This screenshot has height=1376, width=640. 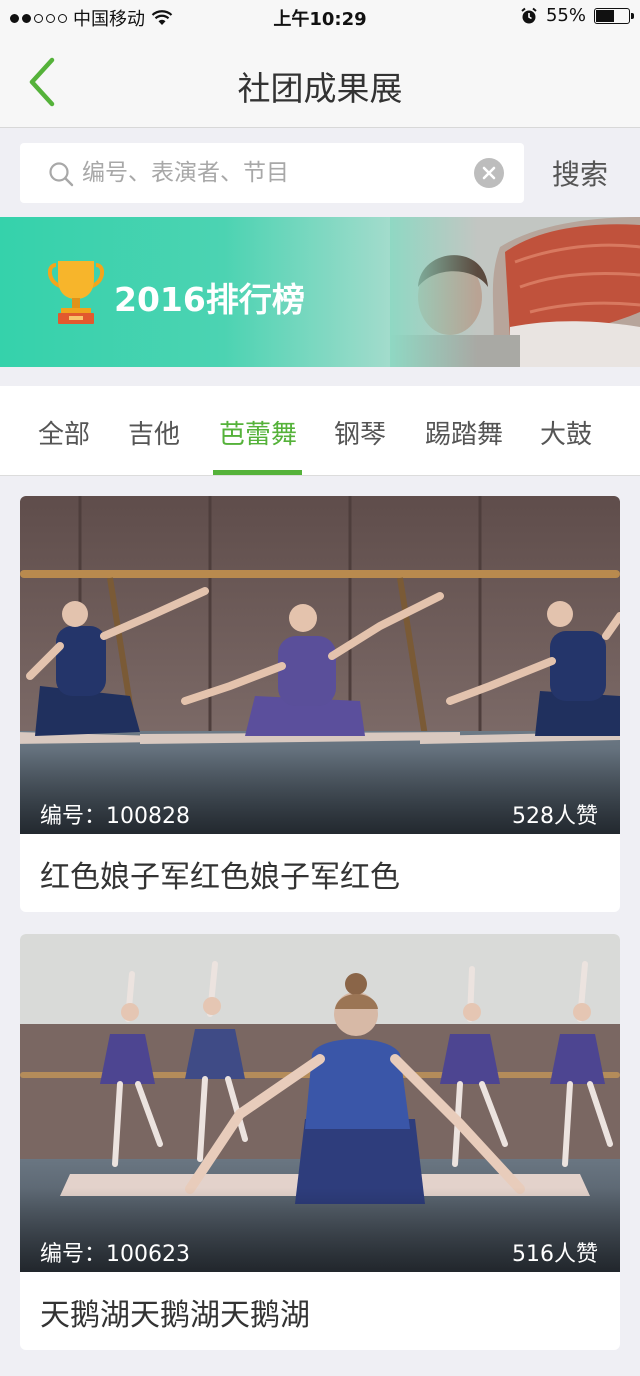 What do you see at coordinates (555, 1254) in the screenshot?
I see `like-count: 516人赞` at bounding box center [555, 1254].